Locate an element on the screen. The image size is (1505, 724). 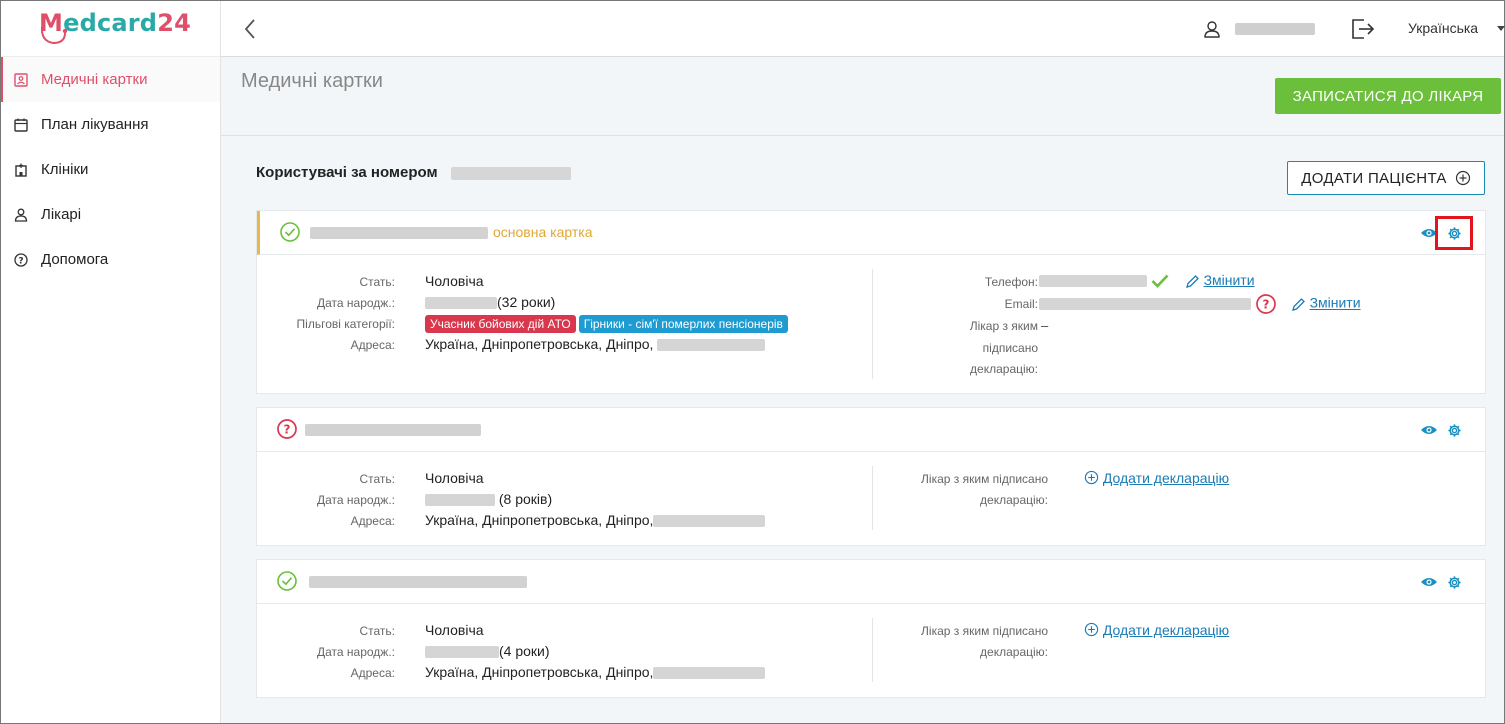
user-icon is located at coordinates (1212, 31).